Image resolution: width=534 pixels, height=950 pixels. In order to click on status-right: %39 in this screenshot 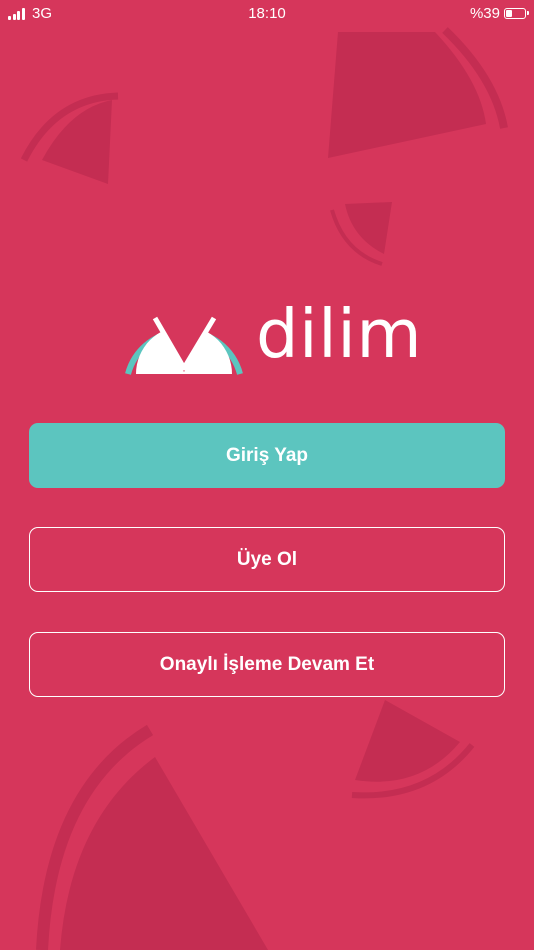, I will do `click(499, 13)`.